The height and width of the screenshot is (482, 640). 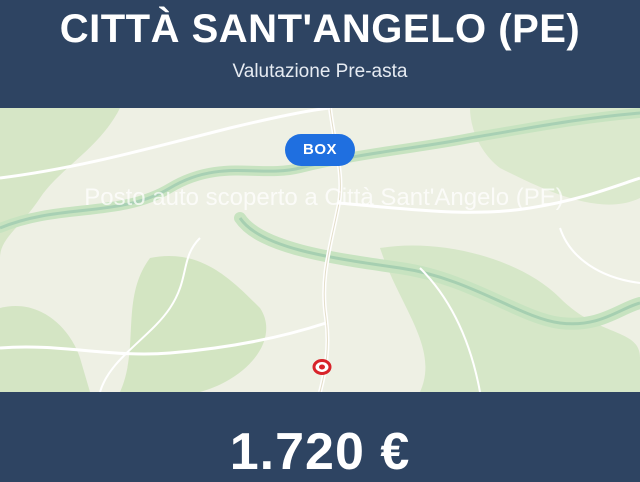 What do you see at coordinates (322, 367) in the screenshot?
I see `location-marker-icon` at bounding box center [322, 367].